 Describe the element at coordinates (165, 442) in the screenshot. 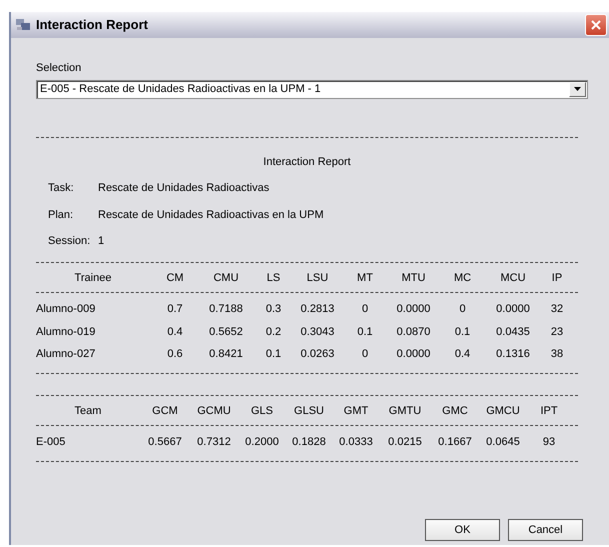

I see `table-cell-text: 0.5667` at that location.